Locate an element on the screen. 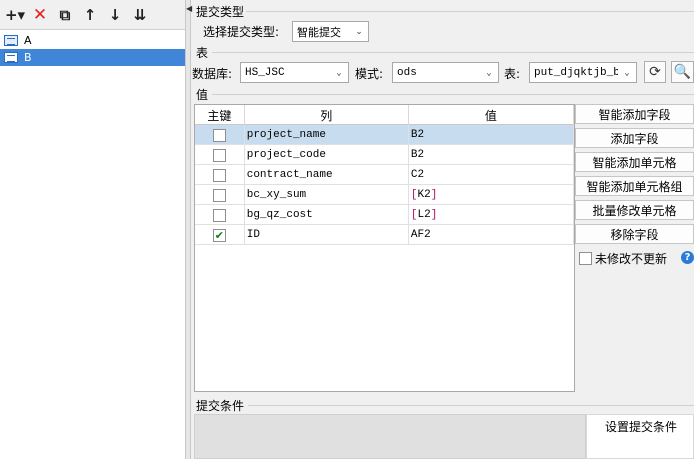 This screenshot has height=459, width=694. preview-button: 🔍 is located at coordinates (682, 72).